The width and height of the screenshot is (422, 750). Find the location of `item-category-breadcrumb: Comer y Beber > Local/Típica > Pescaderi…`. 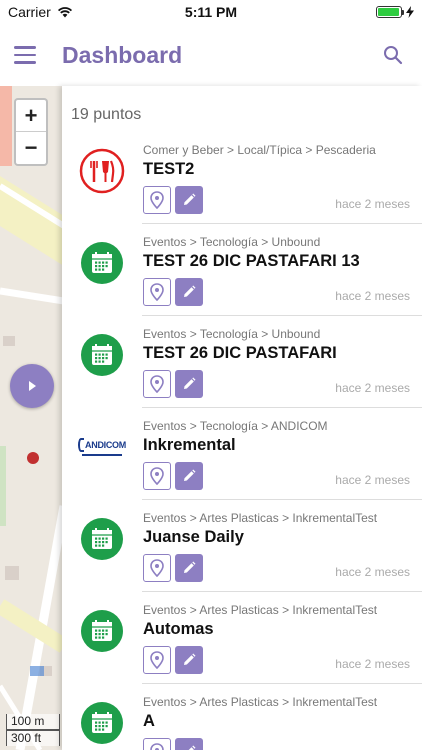

item-category-breadcrumb: Comer y Beber > Local/Típica > Pescaderi… is located at coordinates (259, 150).